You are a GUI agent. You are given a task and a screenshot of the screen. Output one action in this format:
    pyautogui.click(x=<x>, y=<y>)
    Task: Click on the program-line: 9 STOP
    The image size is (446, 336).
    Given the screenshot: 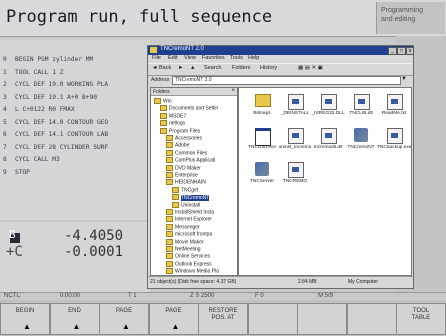 What is the action you would take?
    pyautogui.click(x=16, y=172)
    